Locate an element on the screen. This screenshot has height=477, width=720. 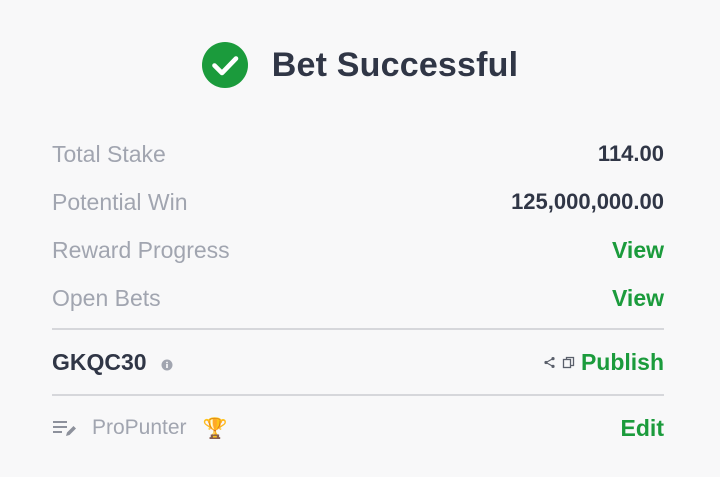
user-group: ProPunter 🏆 is located at coordinates (139, 428).